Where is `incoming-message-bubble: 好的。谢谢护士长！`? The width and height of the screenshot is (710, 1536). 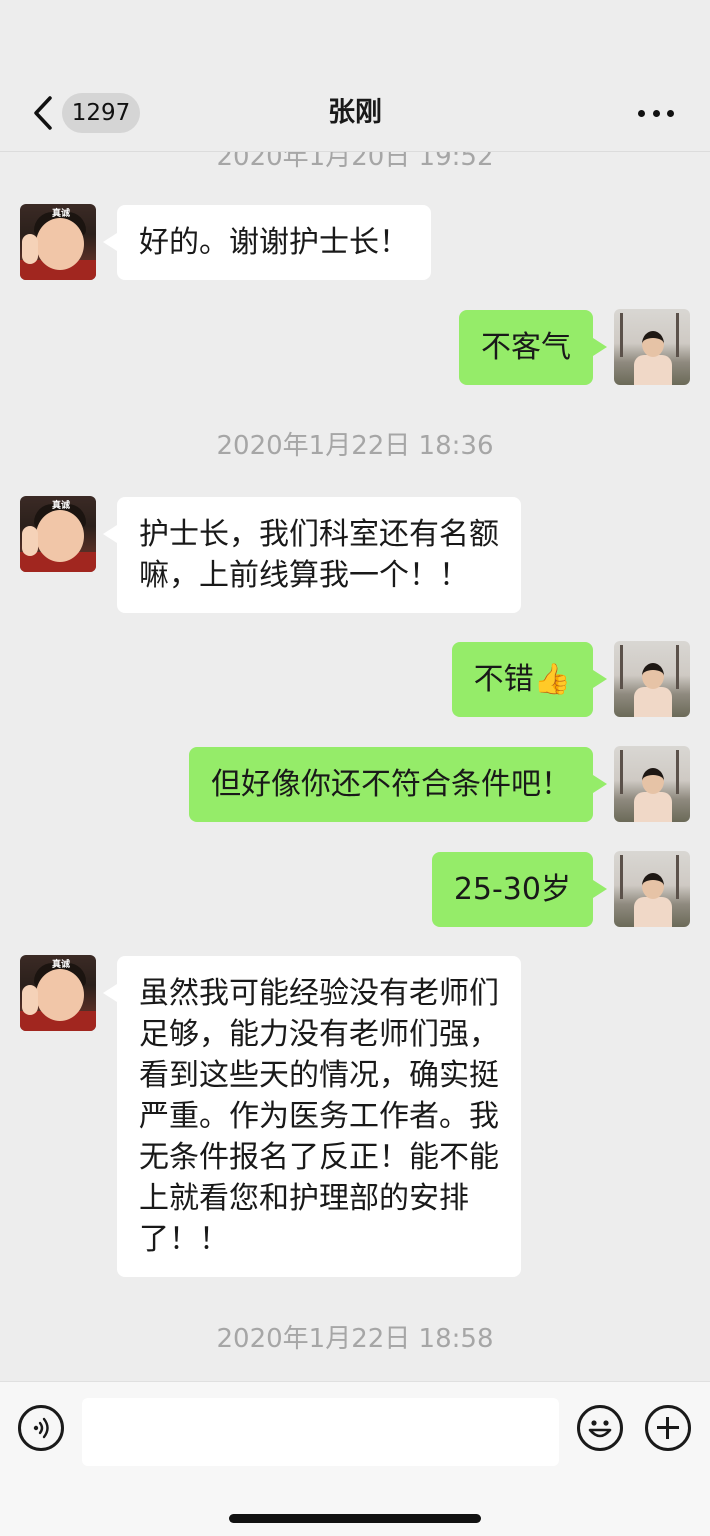 incoming-message-bubble: 好的。谢谢护士长！ is located at coordinates (267, 242).